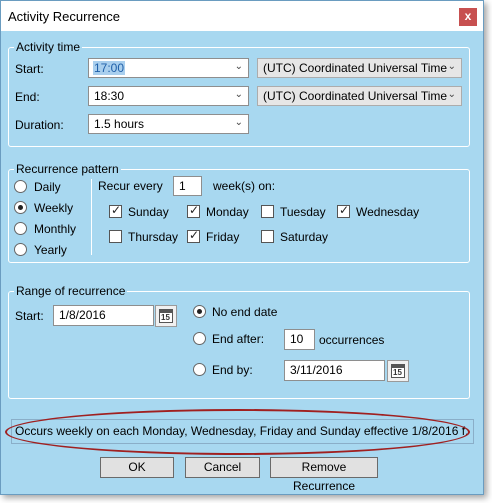  What do you see at coordinates (244, 186) in the screenshot?
I see `weeks-on-label: week(s) on:` at bounding box center [244, 186].